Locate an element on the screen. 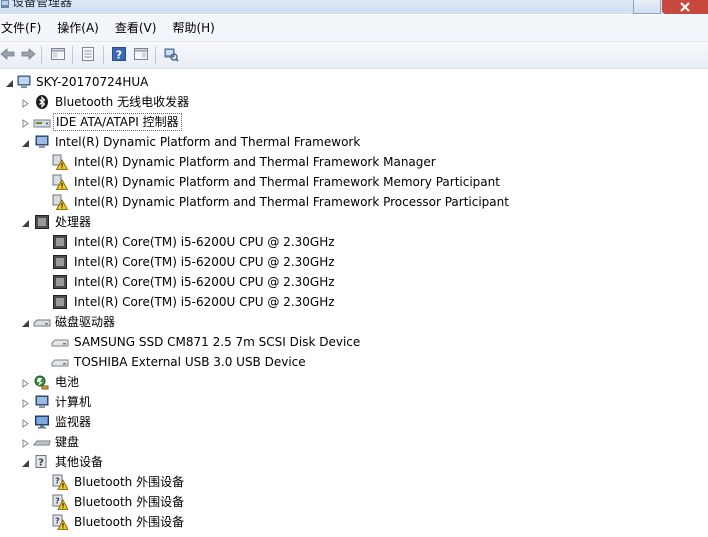 Image resolution: width=708 pixels, height=537 pixels. tree-label-processor: 处理器 is located at coordinates (73, 222).